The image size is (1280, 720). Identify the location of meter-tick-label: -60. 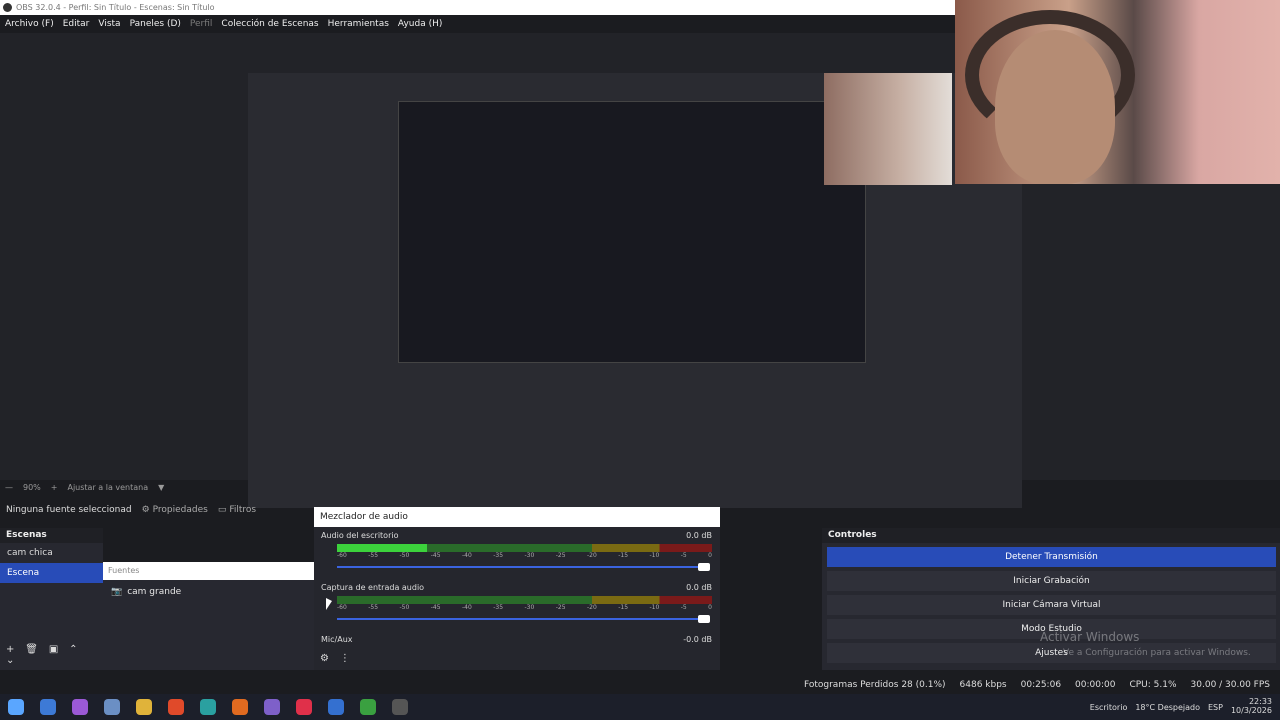
(342, 555).